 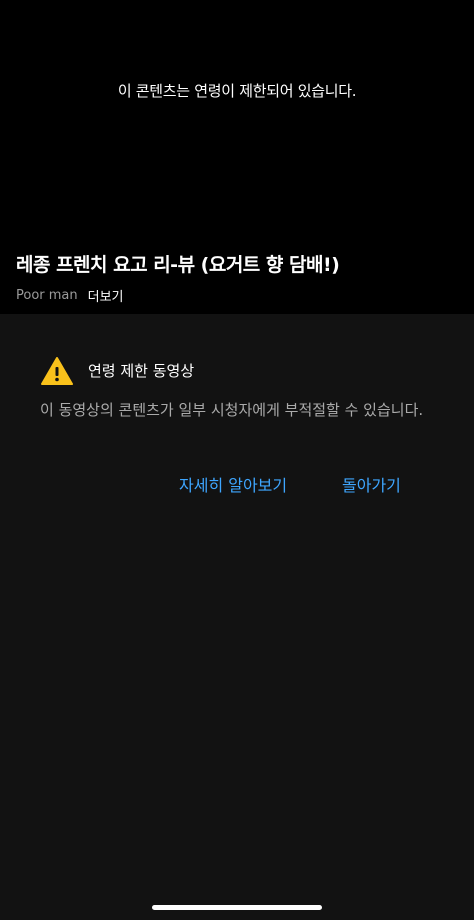 What do you see at coordinates (47, 295) in the screenshot?
I see `channel-name: Poor man` at bounding box center [47, 295].